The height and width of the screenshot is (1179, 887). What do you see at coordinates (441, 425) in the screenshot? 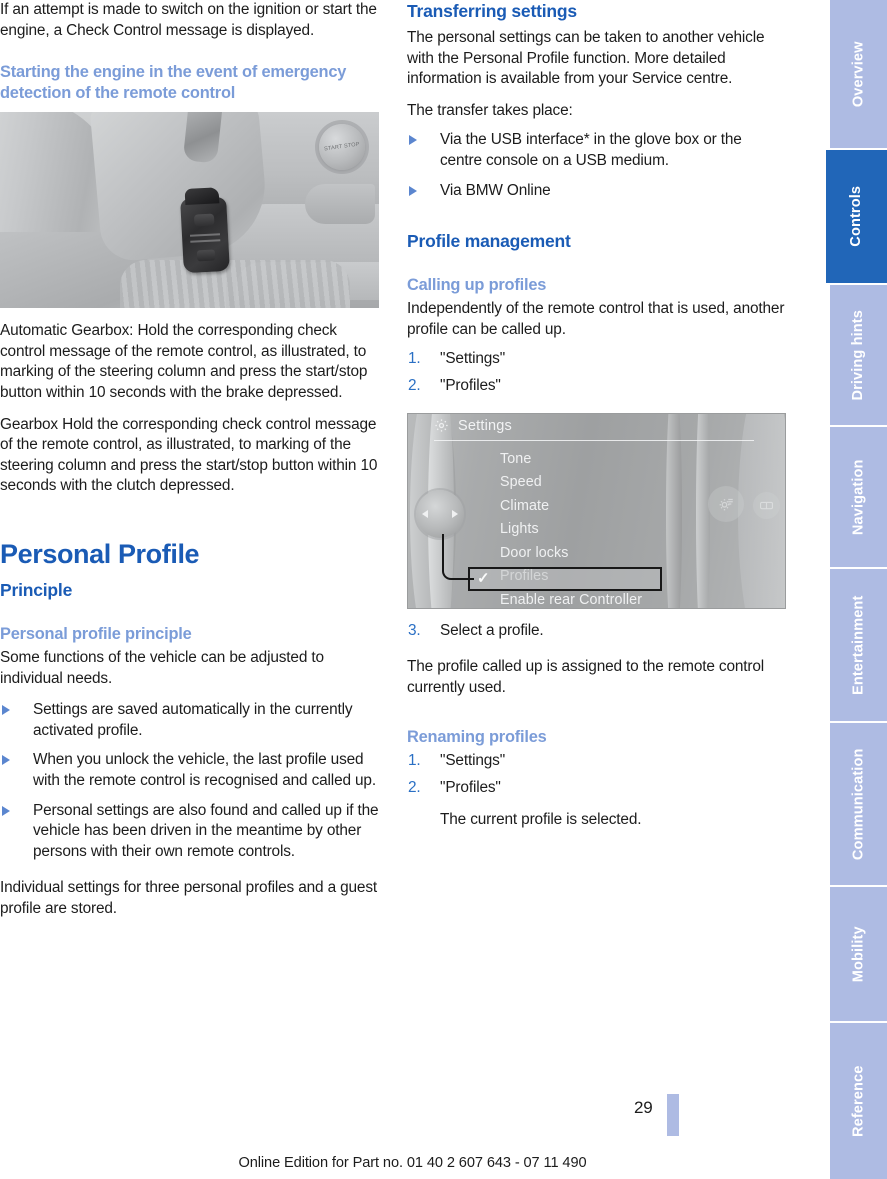
I see `gear-icon` at bounding box center [441, 425].